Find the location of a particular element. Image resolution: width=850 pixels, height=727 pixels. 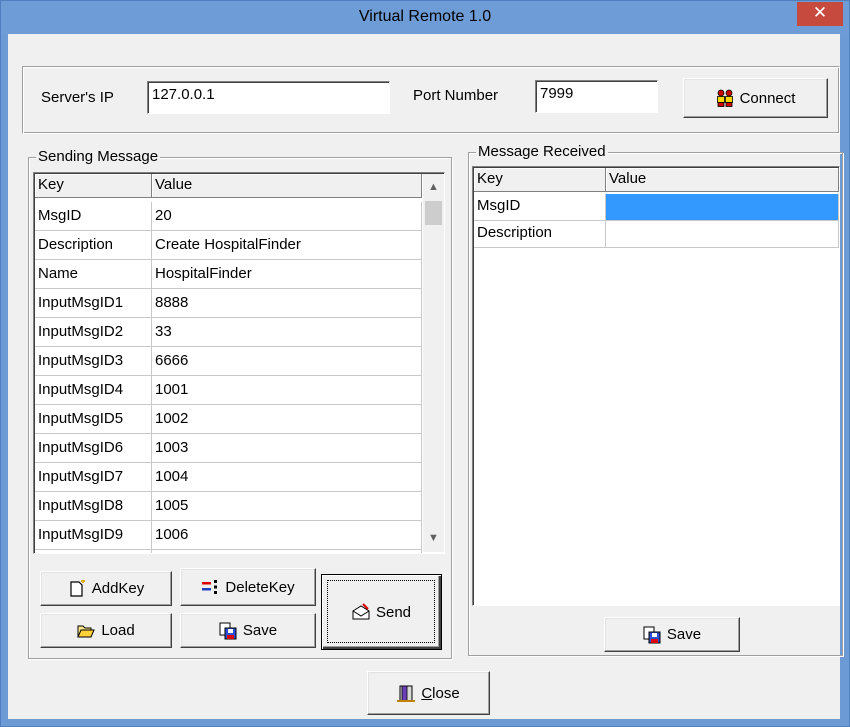

message-received-title: Message Received is located at coordinates (542, 152).